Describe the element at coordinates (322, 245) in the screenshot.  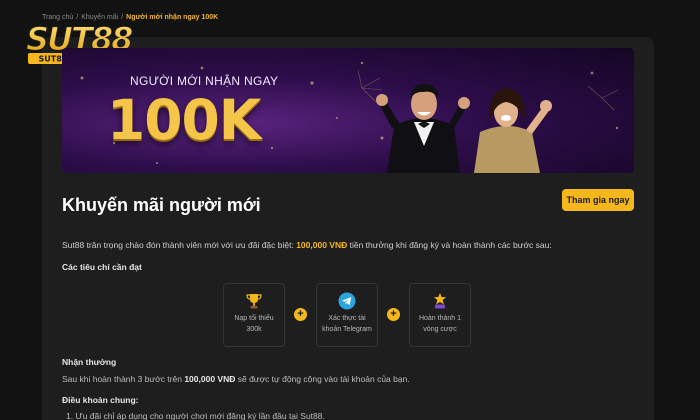
I see `intro-highlight-amount: 100,000 VNĐ` at that location.